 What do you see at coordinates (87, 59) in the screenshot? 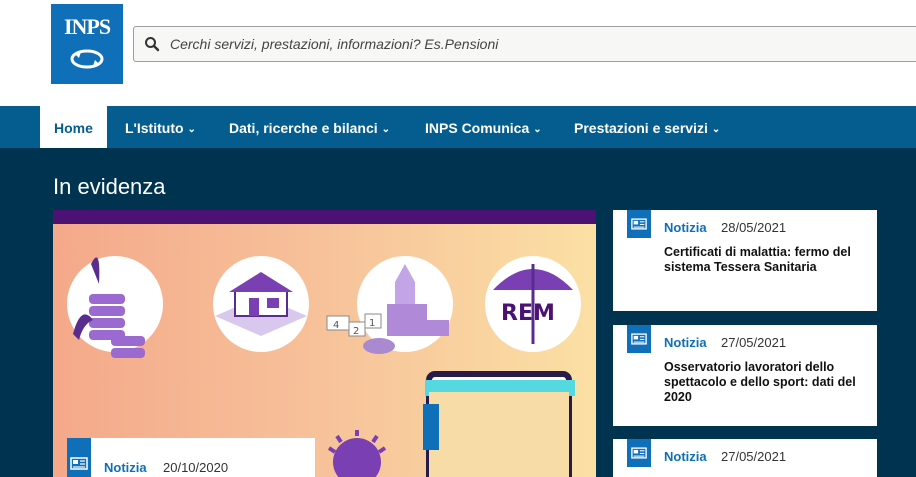
I see `logo-emblem-icon` at bounding box center [87, 59].